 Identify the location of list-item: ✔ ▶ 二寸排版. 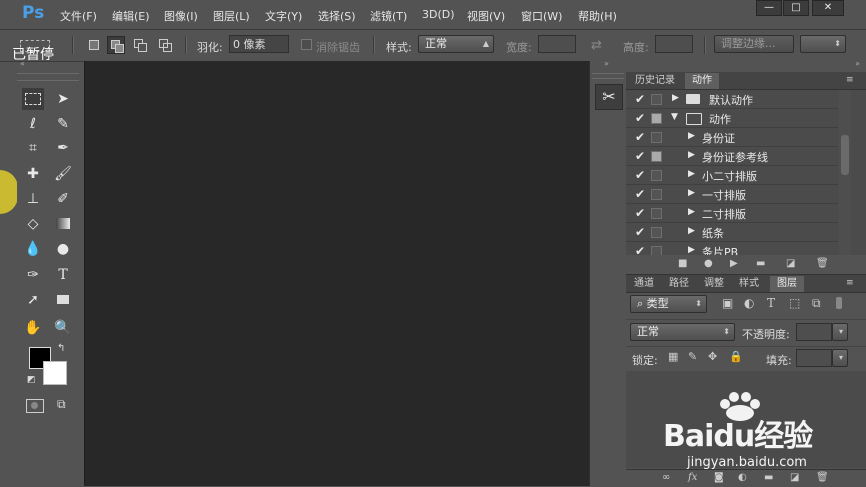
(732, 213).